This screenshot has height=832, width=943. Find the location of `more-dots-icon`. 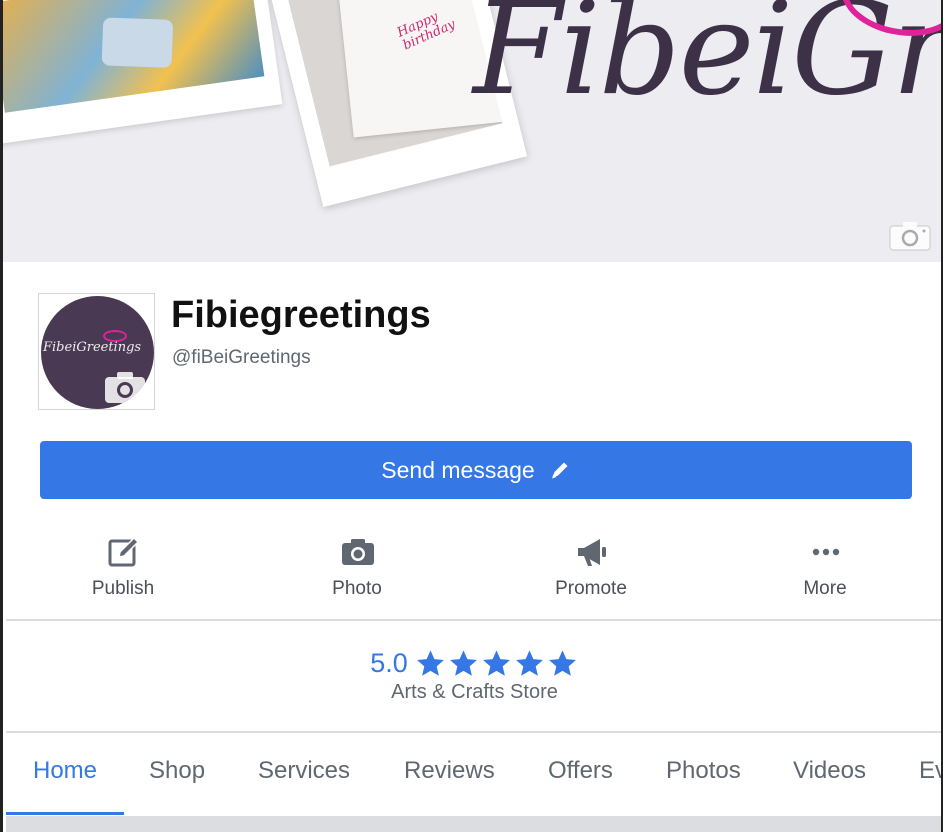

more-dots-icon is located at coordinates (826, 552).